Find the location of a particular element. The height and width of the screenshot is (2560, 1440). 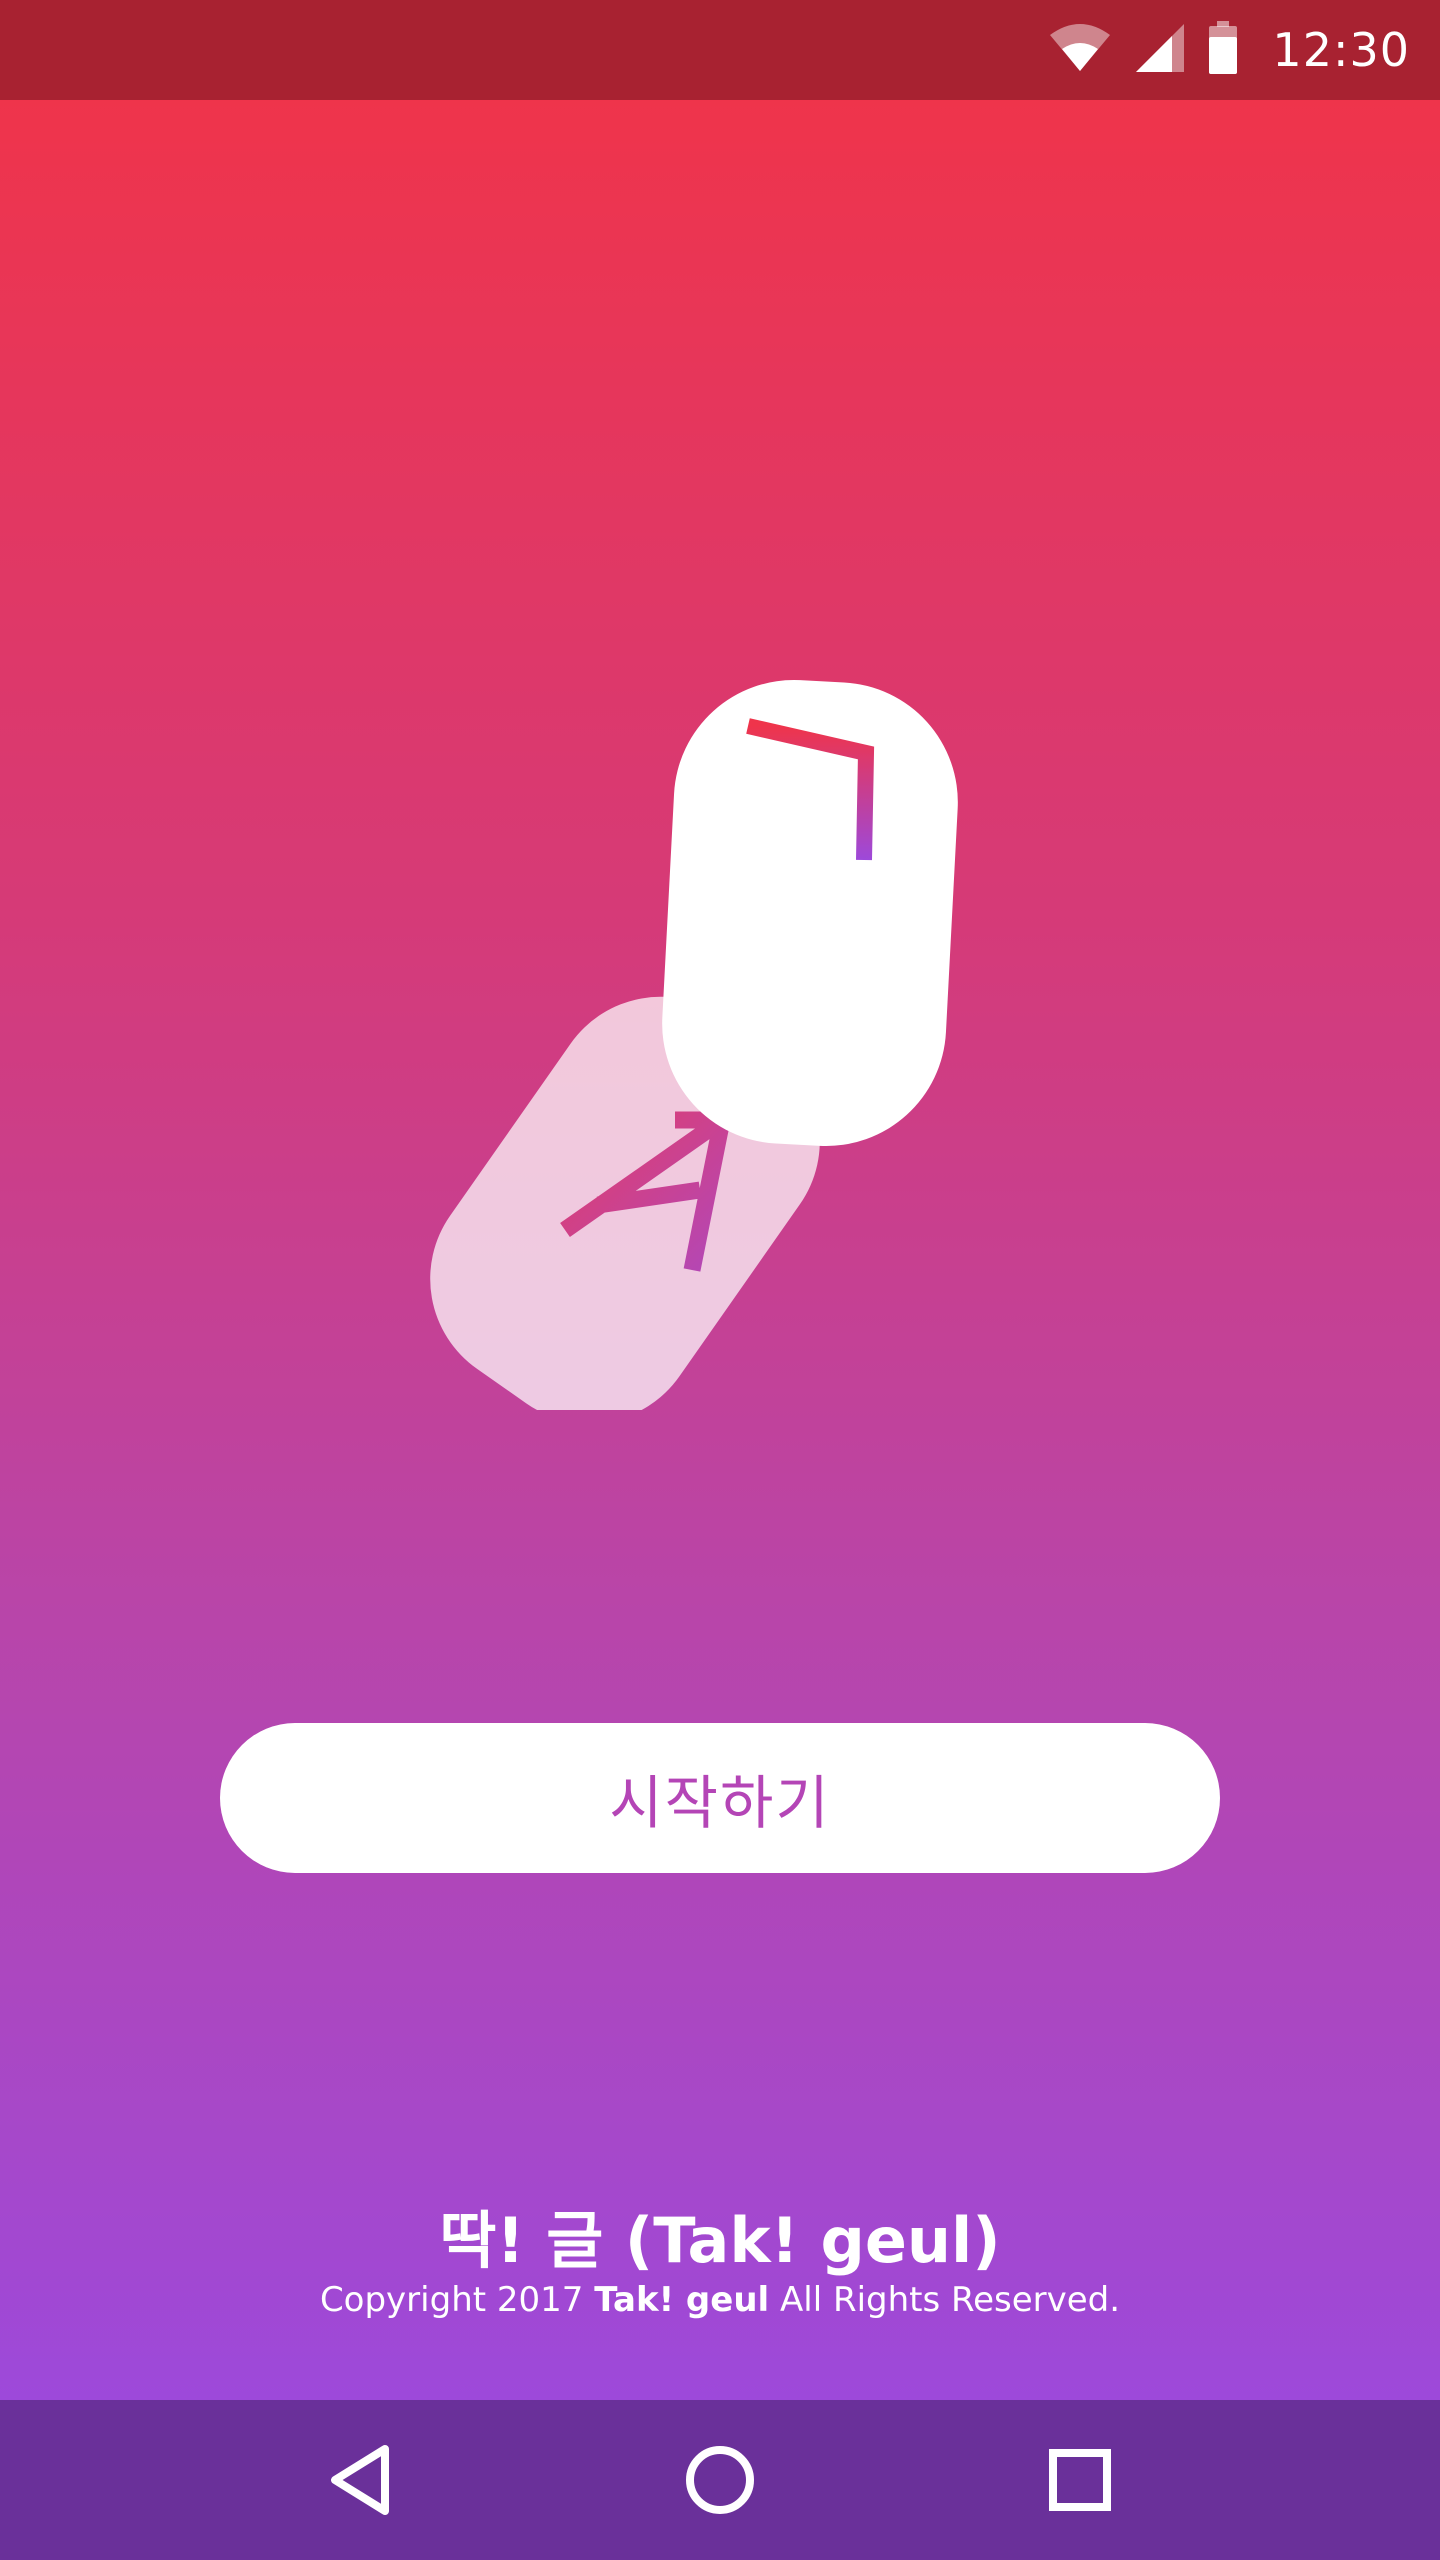

navigation-bar is located at coordinates (720, 2480).